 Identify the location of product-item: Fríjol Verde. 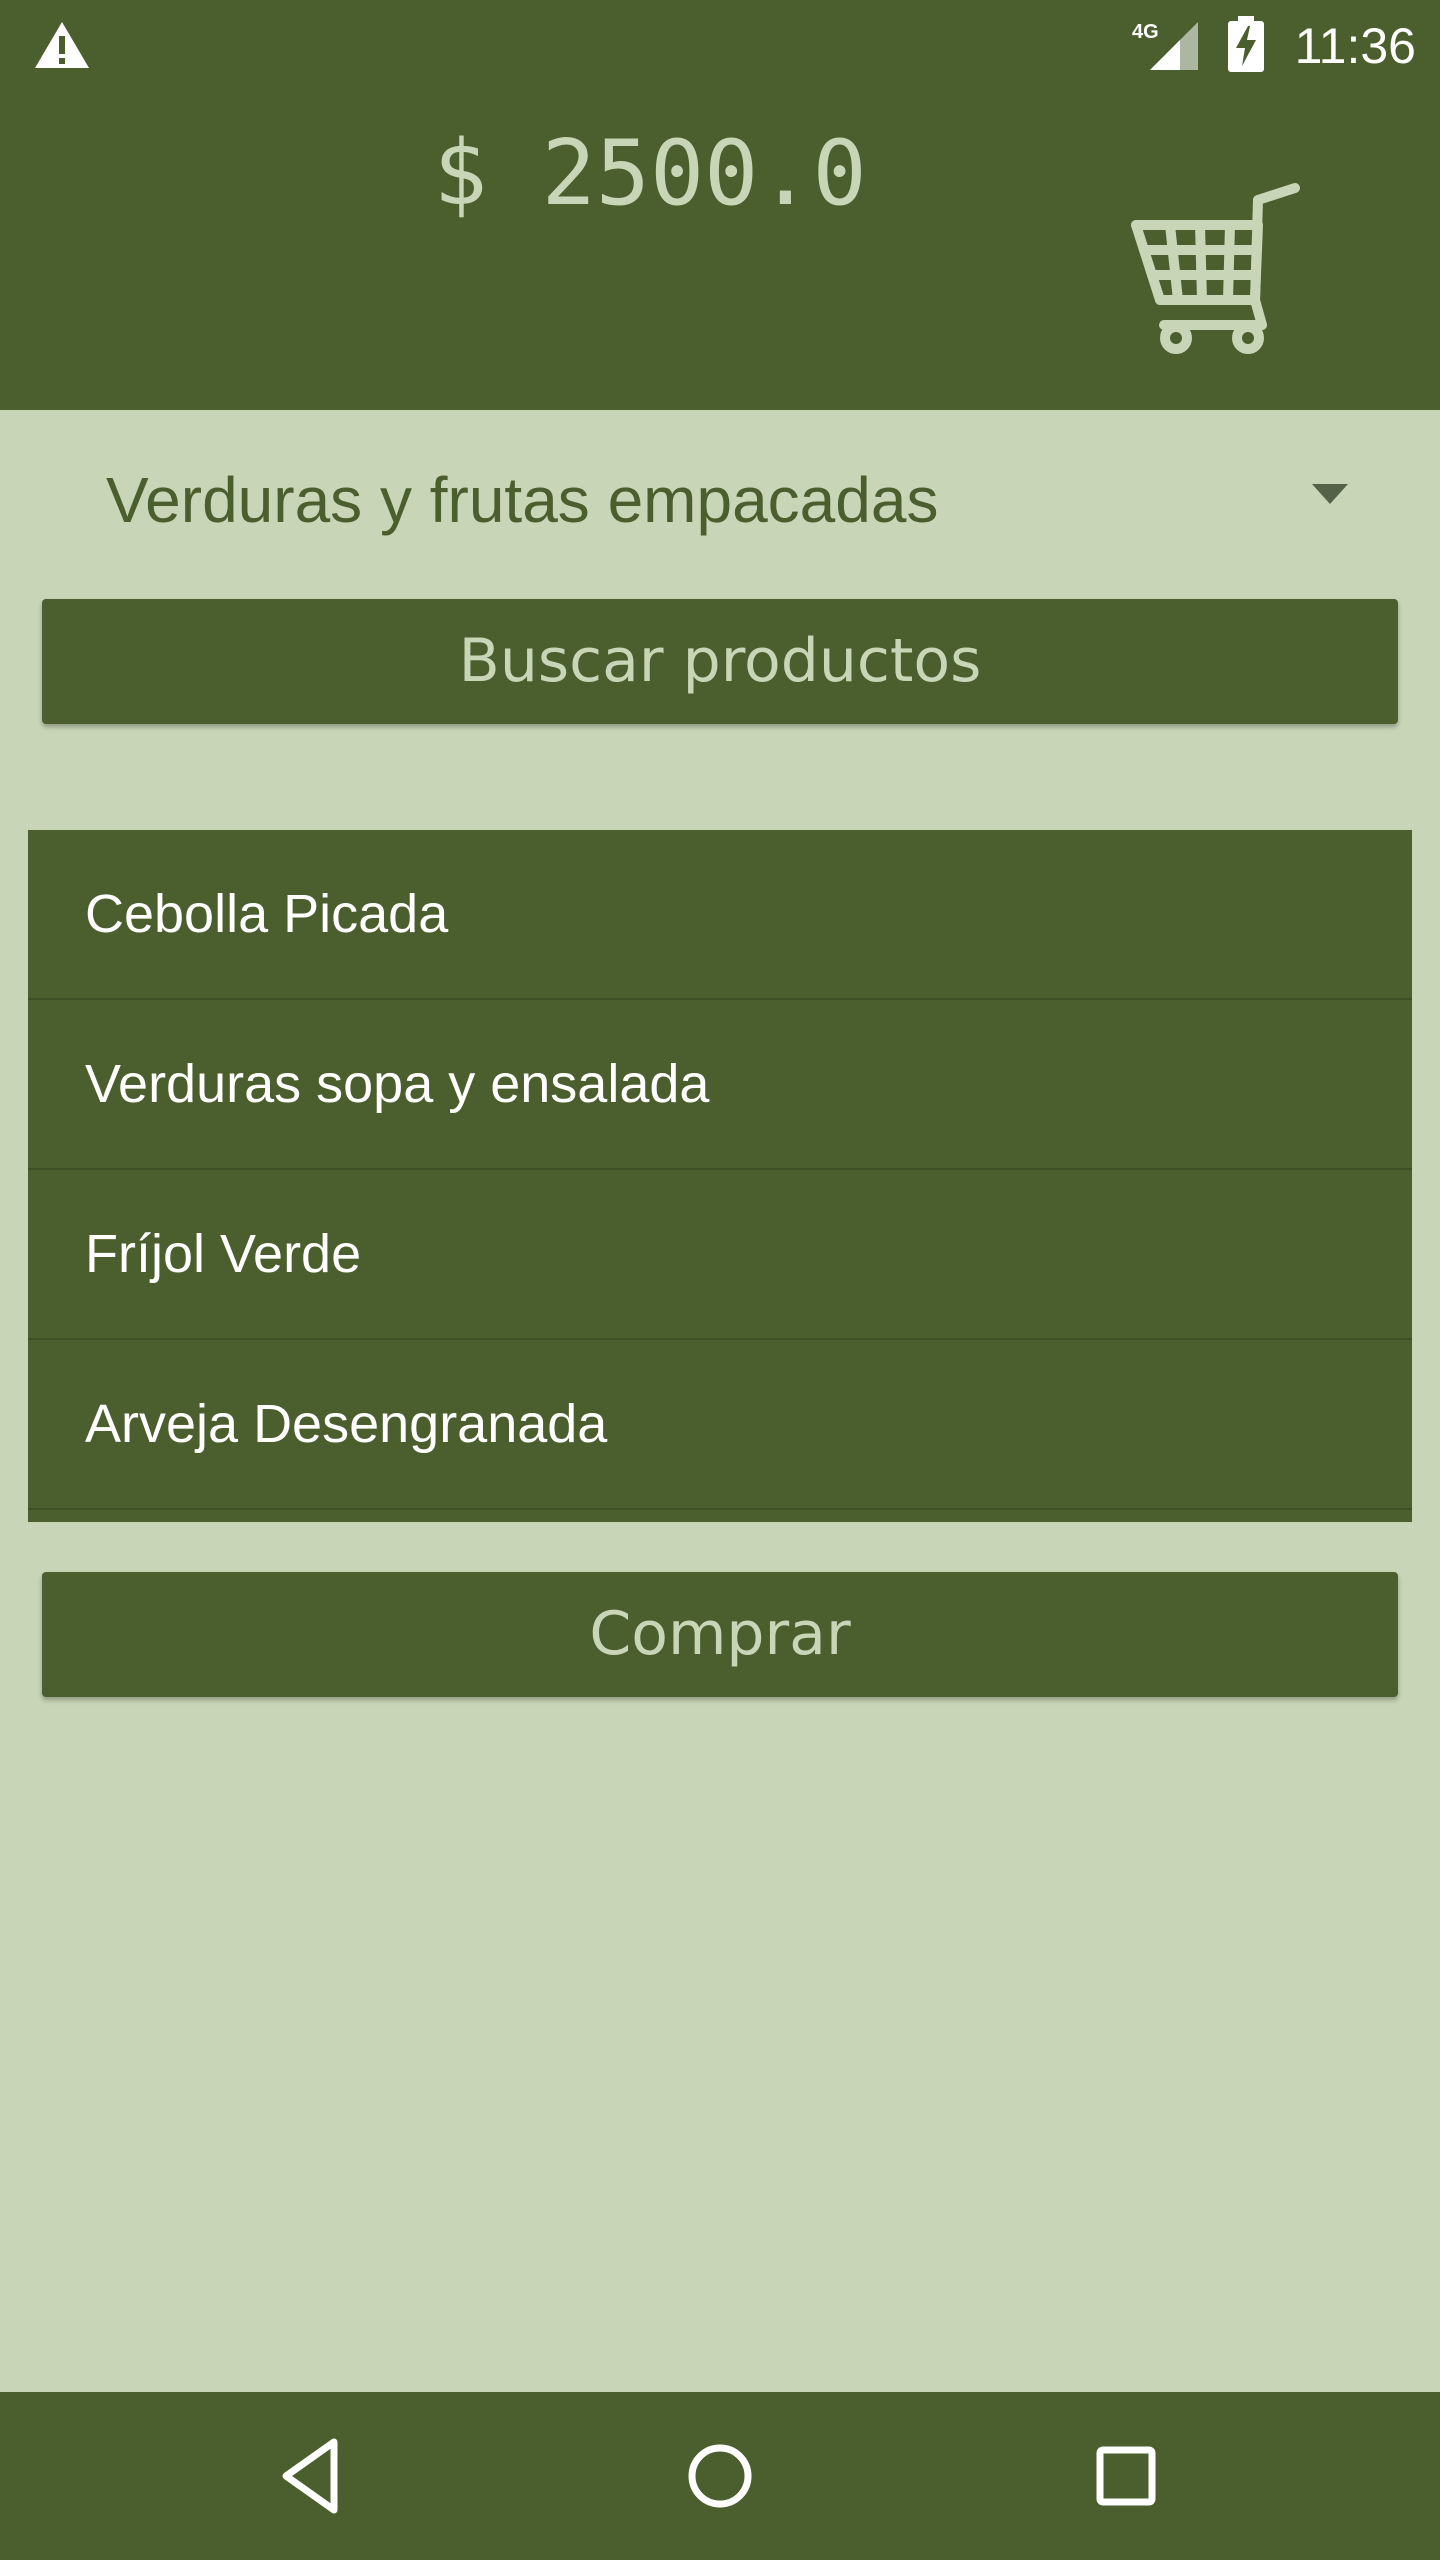
(720, 1255).